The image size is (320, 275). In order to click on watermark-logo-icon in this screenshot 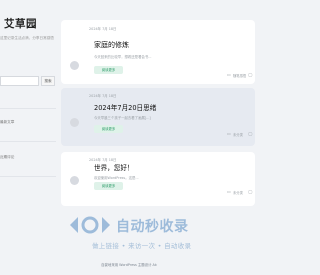, I will do `click(90, 225)`.